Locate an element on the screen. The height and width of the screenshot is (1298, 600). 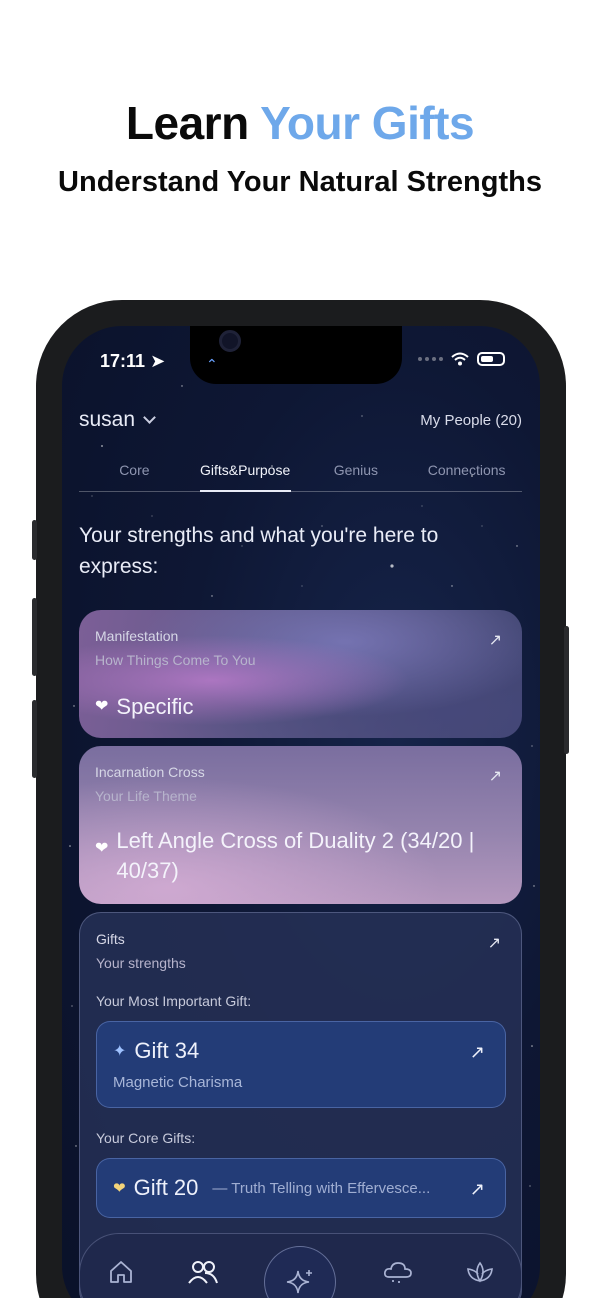
nav-lotus is located at coordinates (480, 1272).